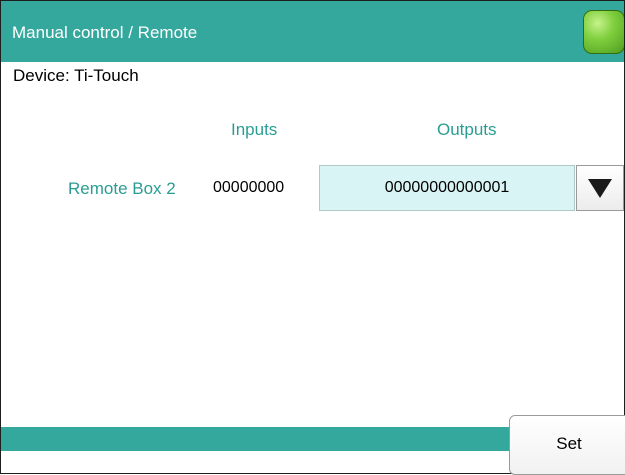 This screenshot has width=625, height=475. Describe the element at coordinates (122, 188) in the screenshot. I see `remote-box-label: Remote Box 2` at that location.